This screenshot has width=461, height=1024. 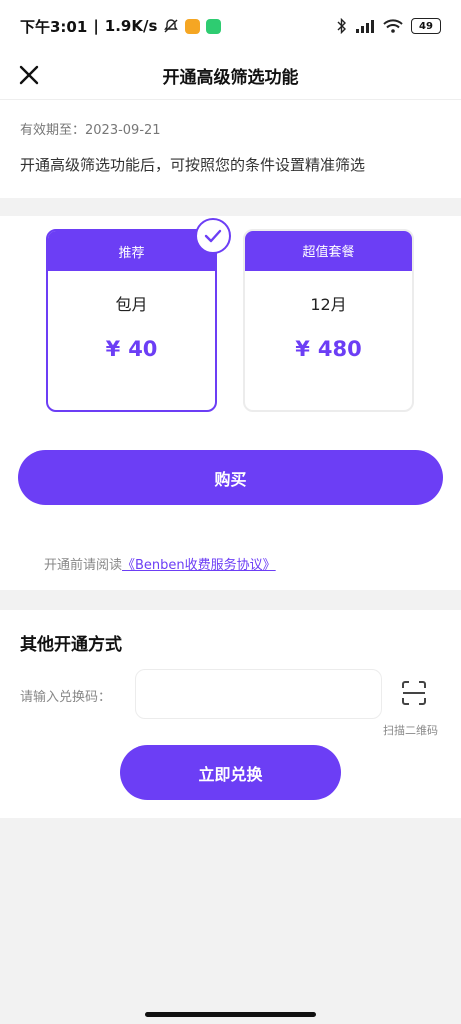 What do you see at coordinates (328, 251) in the screenshot?
I see `plan-tag: 超值套餐` at bounding box center [328, 251].